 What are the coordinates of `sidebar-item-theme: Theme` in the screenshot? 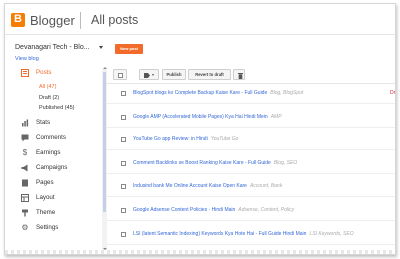 It's located at (53, 213).